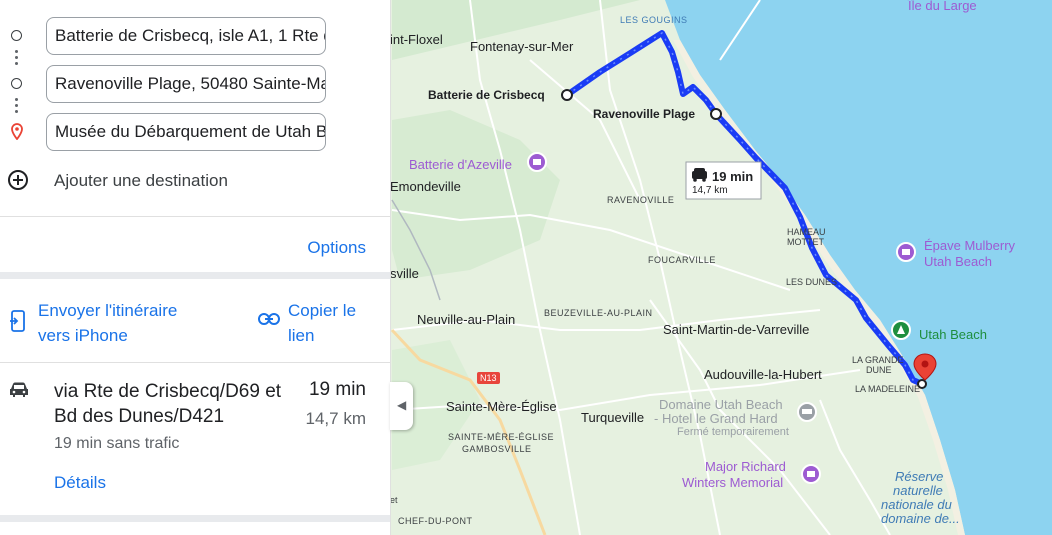 The height and width of the screenshot is (535, 1052). I want to click on memorial-icon, so click(811, 474).